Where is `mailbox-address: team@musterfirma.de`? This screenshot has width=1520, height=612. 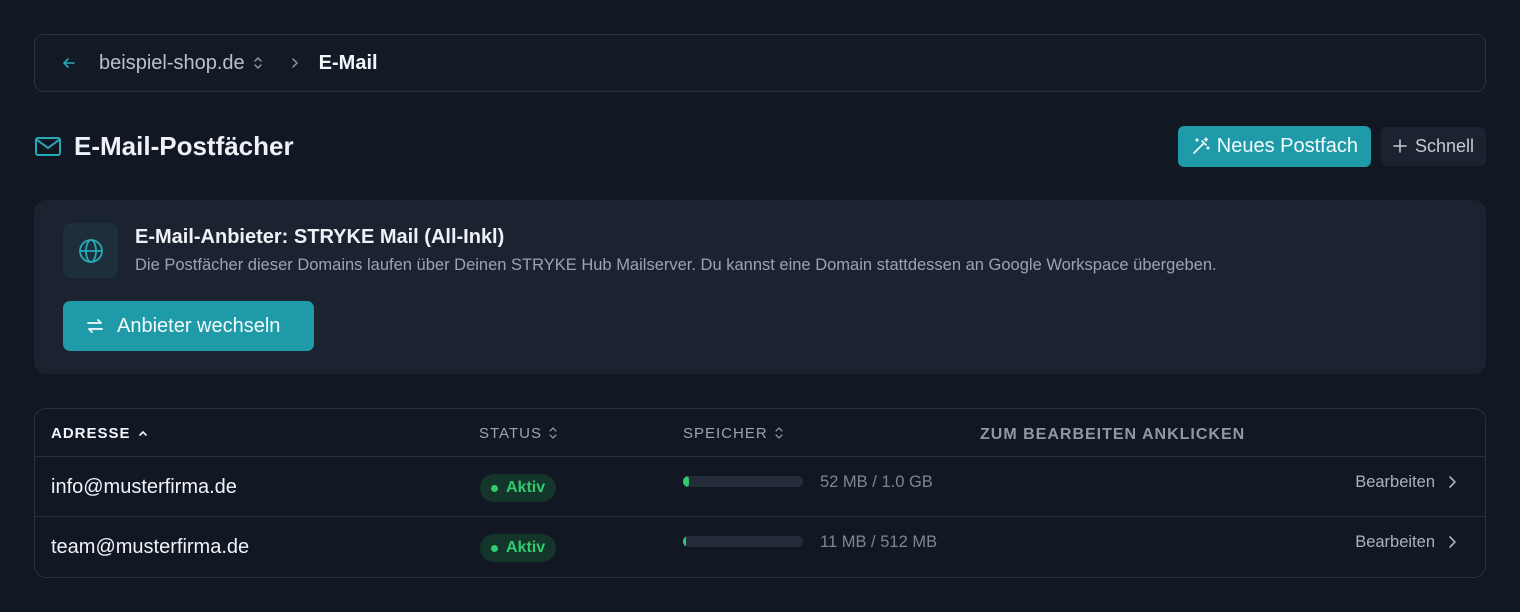
mailbox-address: team@musterfirma.de is located at coordinates (150, 546).